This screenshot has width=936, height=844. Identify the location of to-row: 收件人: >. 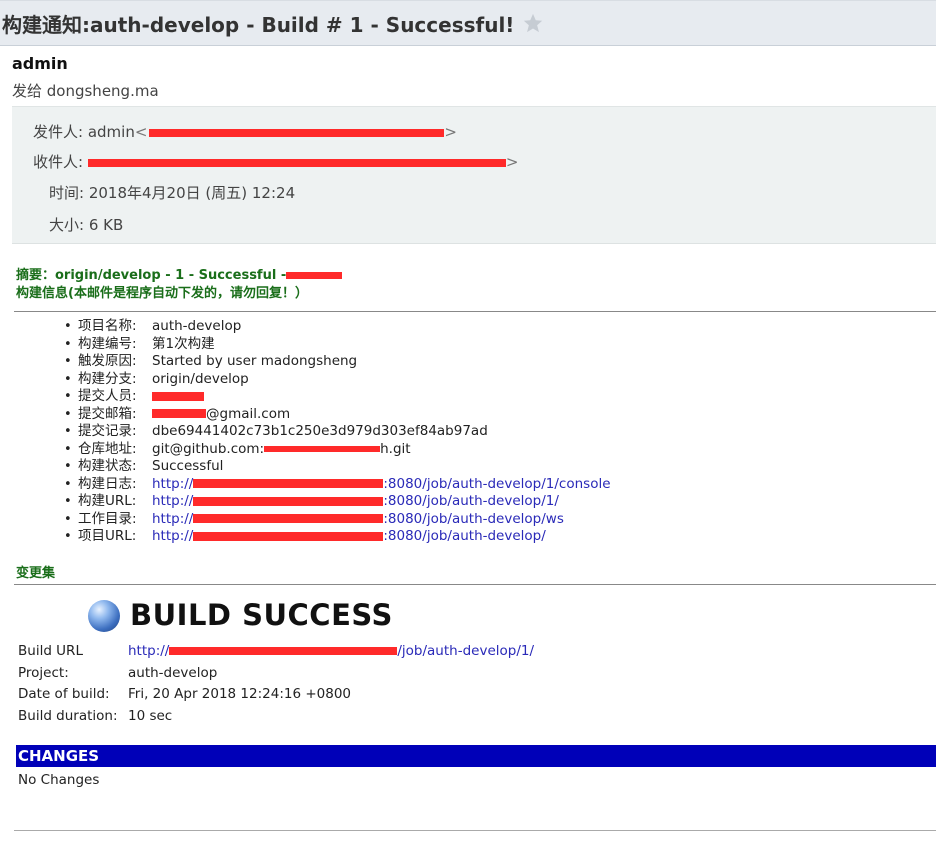
(275, 161).